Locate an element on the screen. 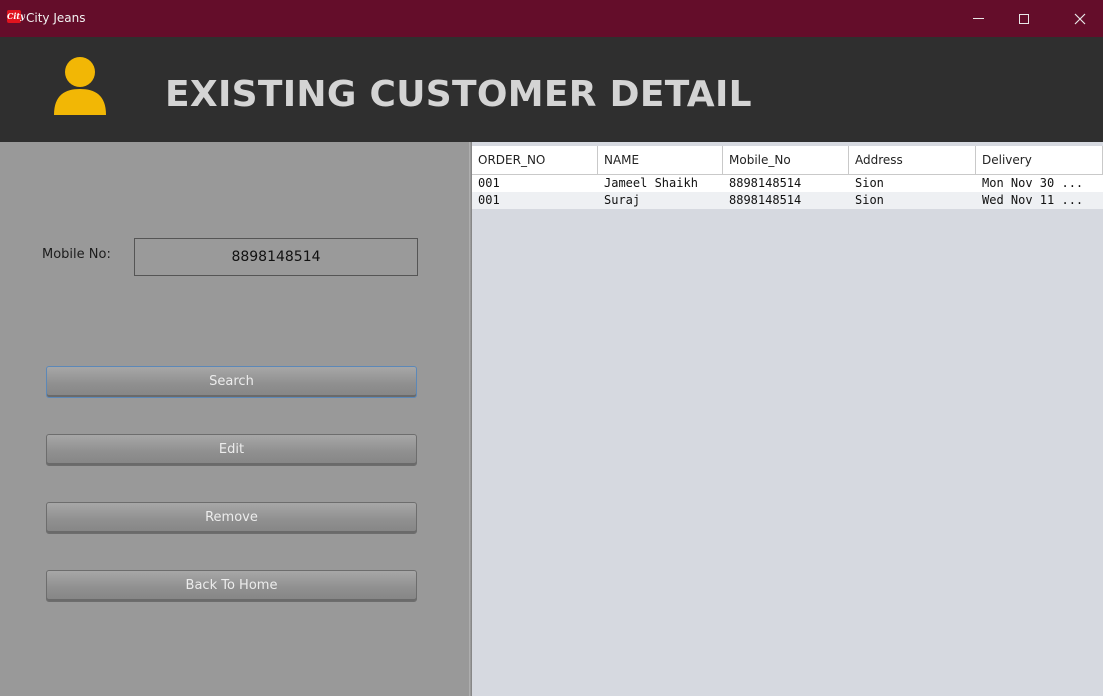 Image resolution: width=1103 pixels, height=696 pixels. mobile-input: 8898148514 is located at coordinates (276, 257).